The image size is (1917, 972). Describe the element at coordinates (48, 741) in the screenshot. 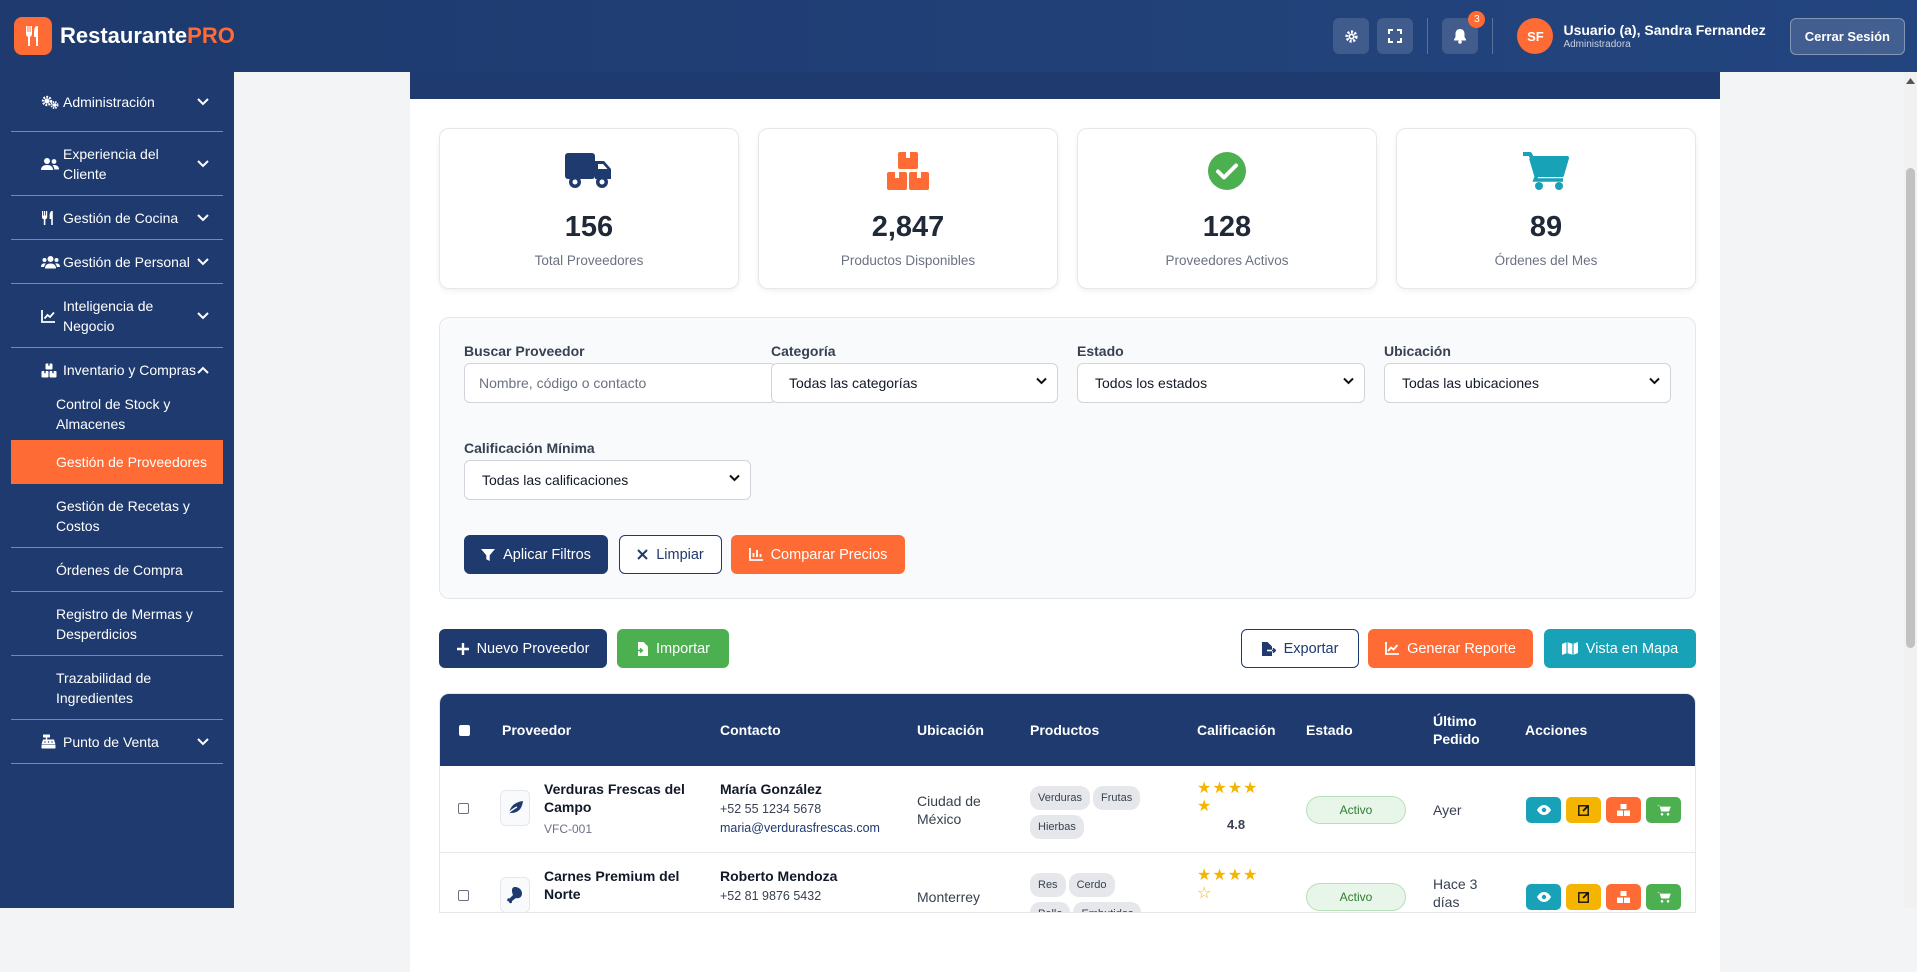

I see `cash-register-icon` at that location.